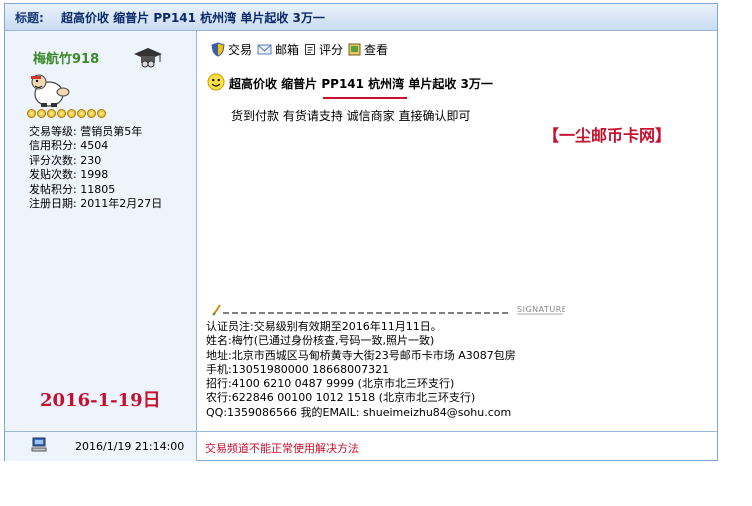  I want to click on post-subject-row: 超高价收 缩普片 PP141 杭州湾 单片起收 3万一, so click(350, 83).